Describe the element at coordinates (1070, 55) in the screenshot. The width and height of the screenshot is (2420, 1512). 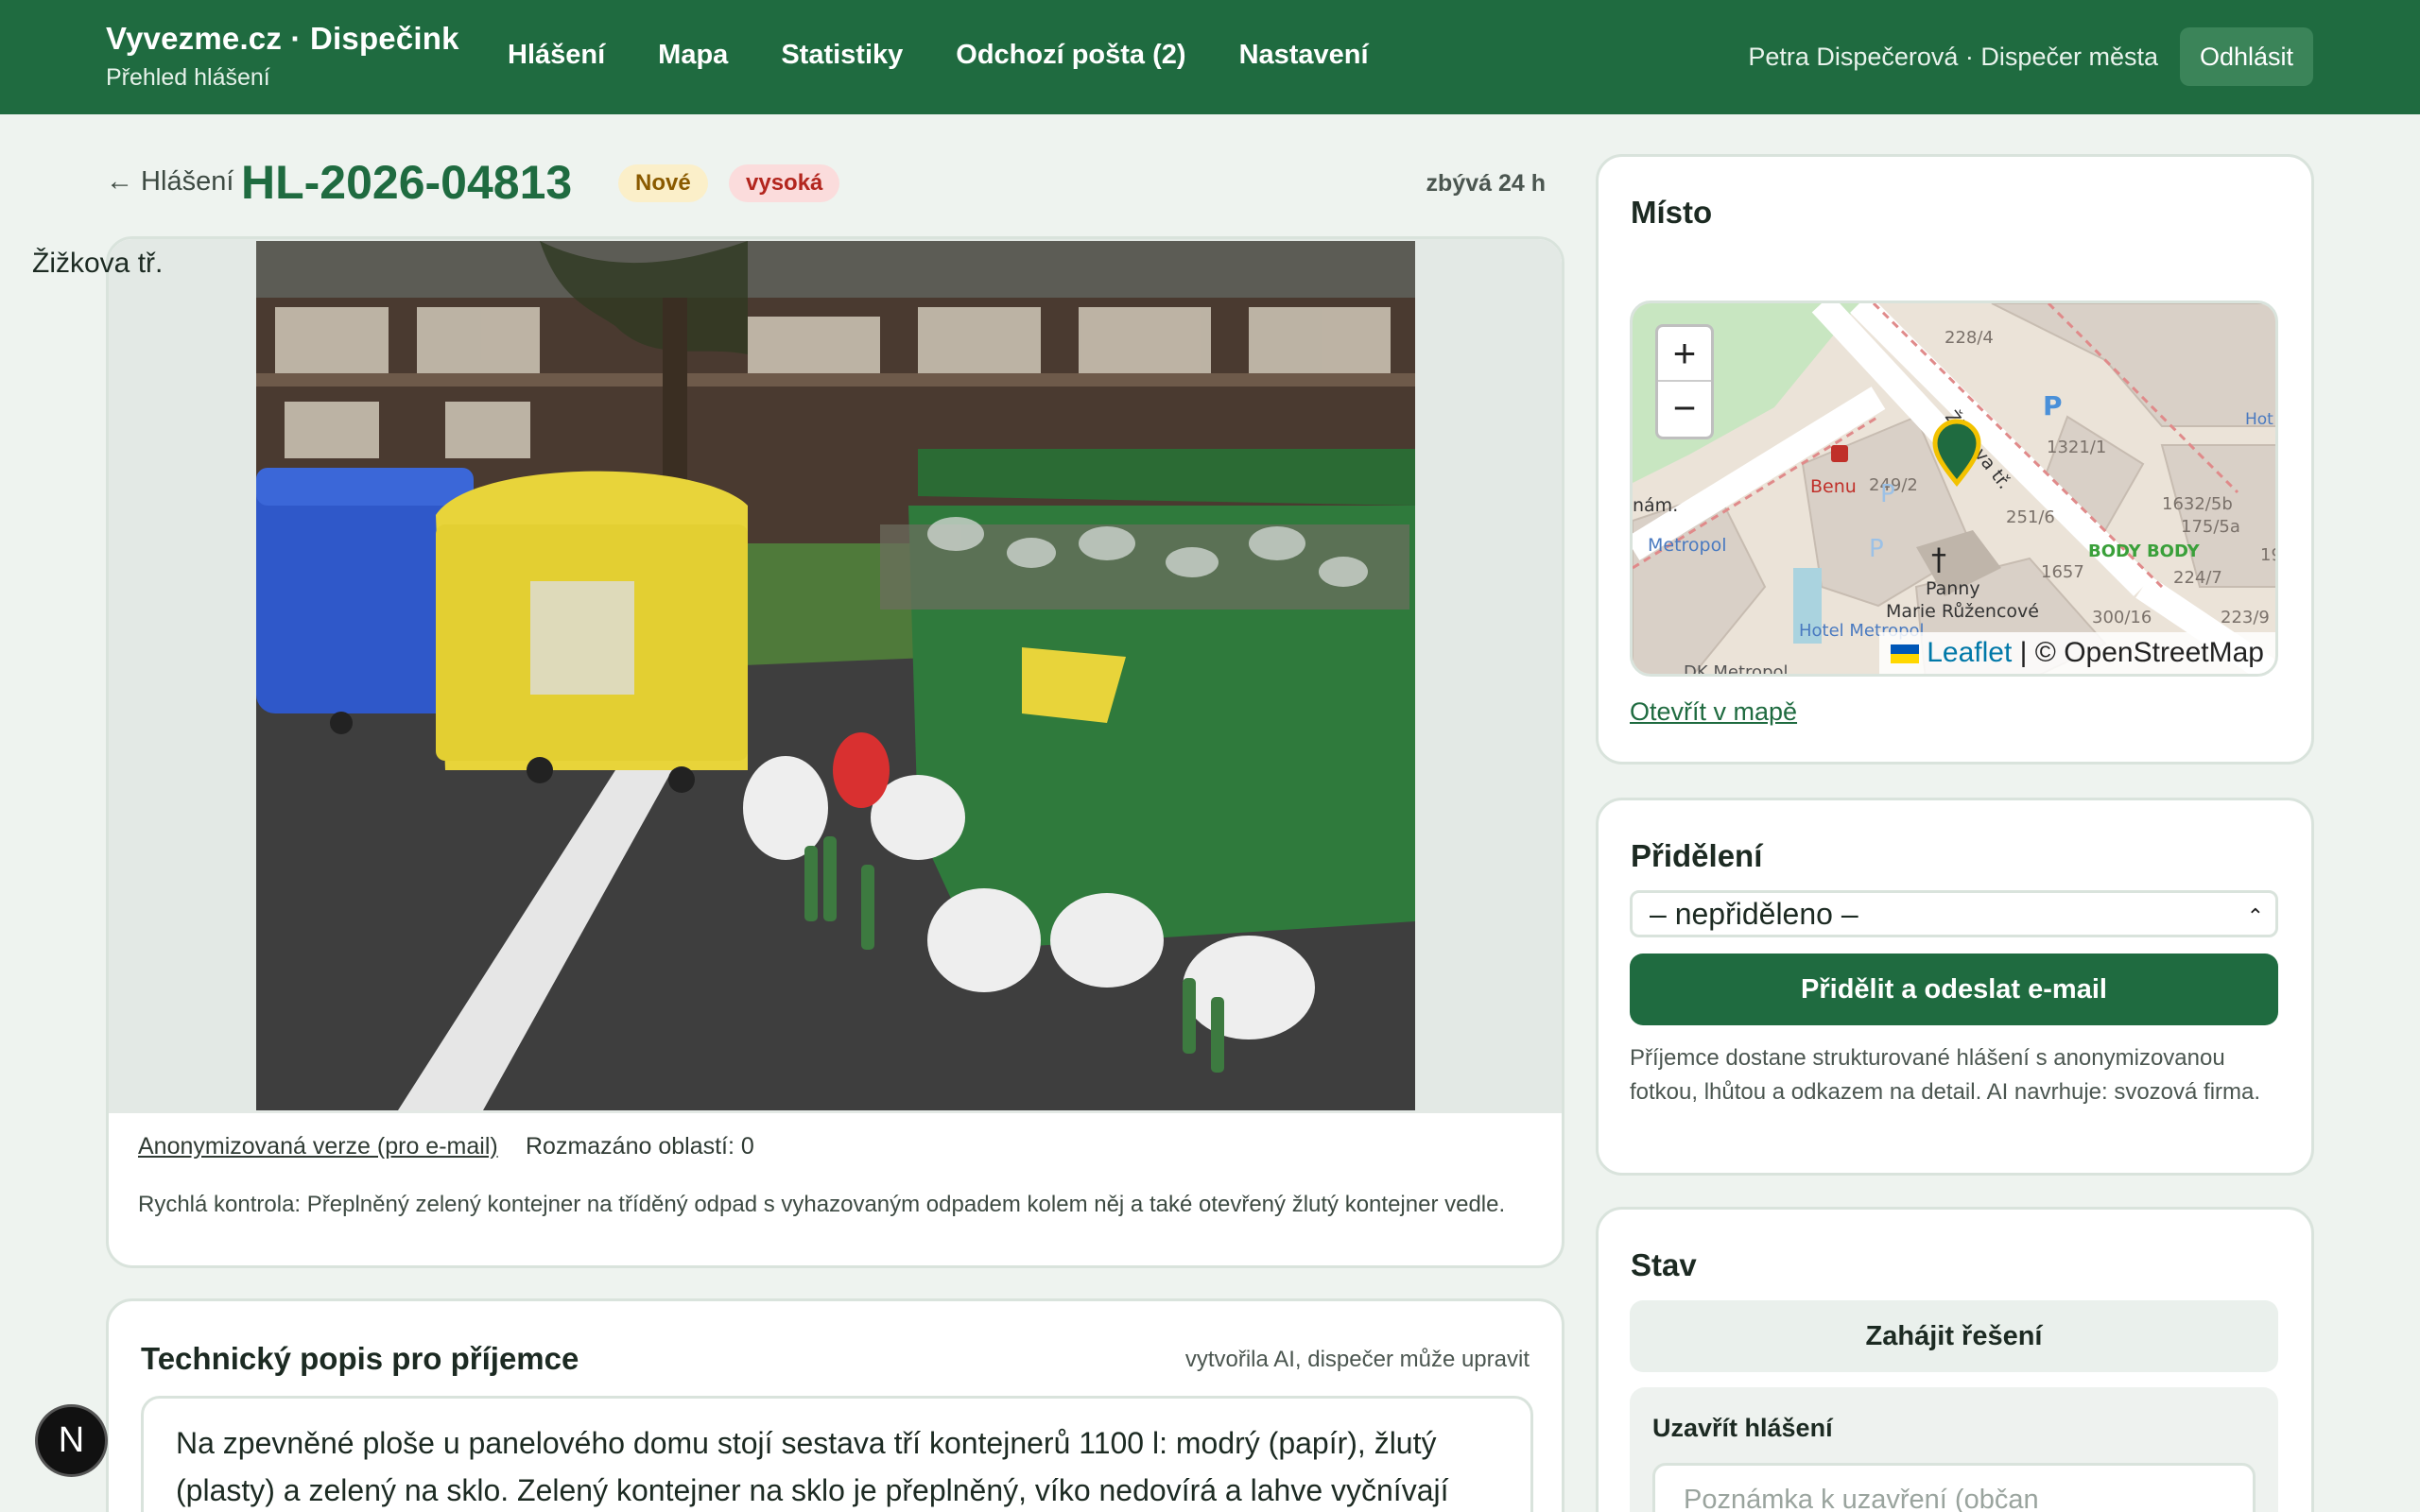
I see `nav-outbox: Odchozí pošta (2)` at that location.